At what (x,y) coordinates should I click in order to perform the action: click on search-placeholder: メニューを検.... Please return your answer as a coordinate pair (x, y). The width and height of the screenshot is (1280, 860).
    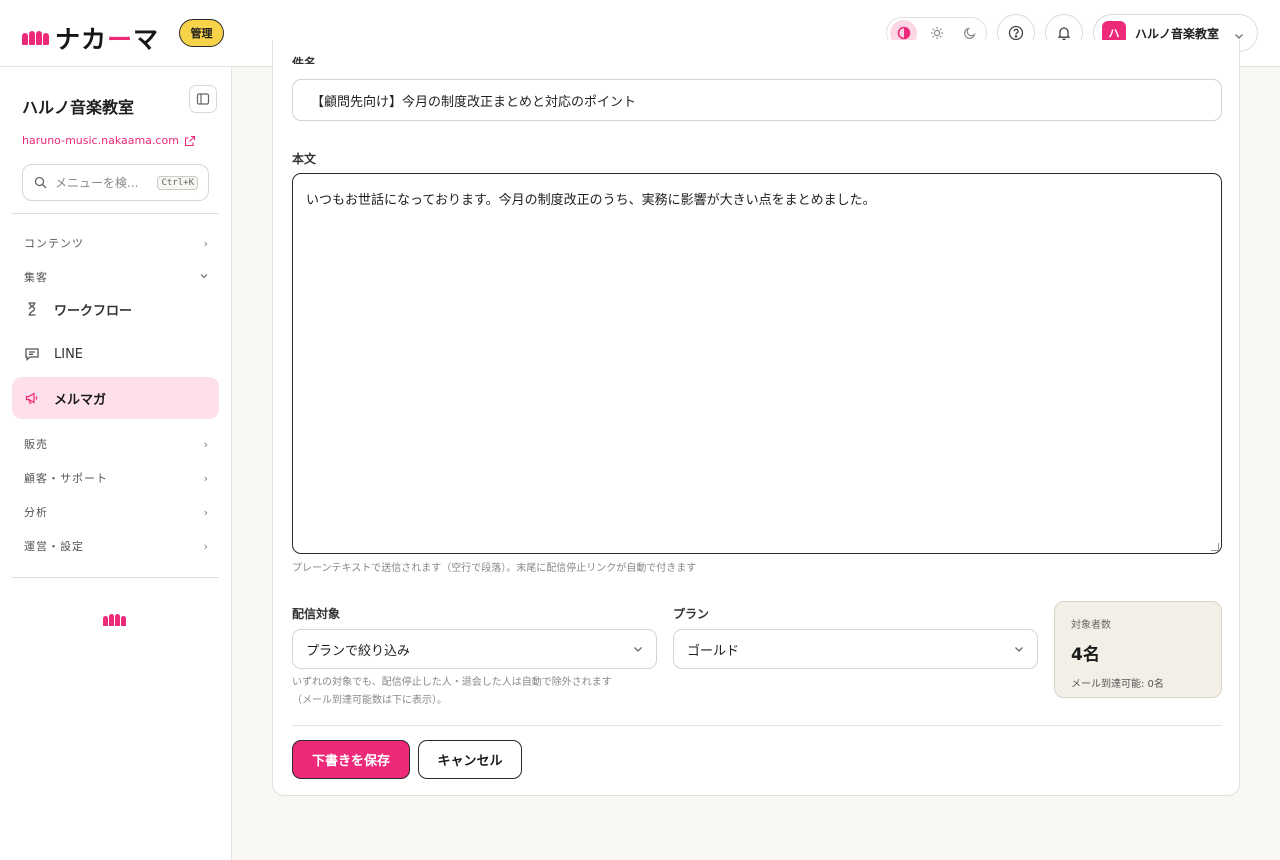
    Looking at the image, I should click on (97, 183).